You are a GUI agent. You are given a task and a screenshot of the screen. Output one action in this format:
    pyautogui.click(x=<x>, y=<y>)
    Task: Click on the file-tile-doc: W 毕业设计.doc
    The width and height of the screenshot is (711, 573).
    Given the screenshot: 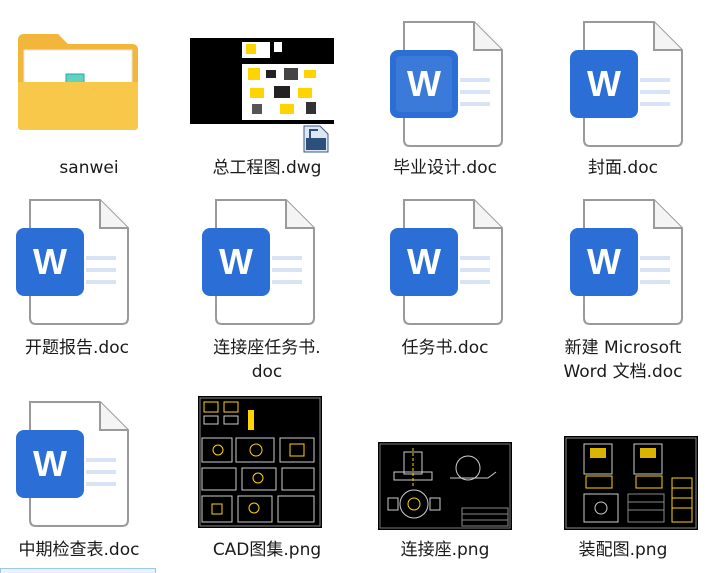 What is the action you would take?
    pyautogui.click(x=445, y=95)
    